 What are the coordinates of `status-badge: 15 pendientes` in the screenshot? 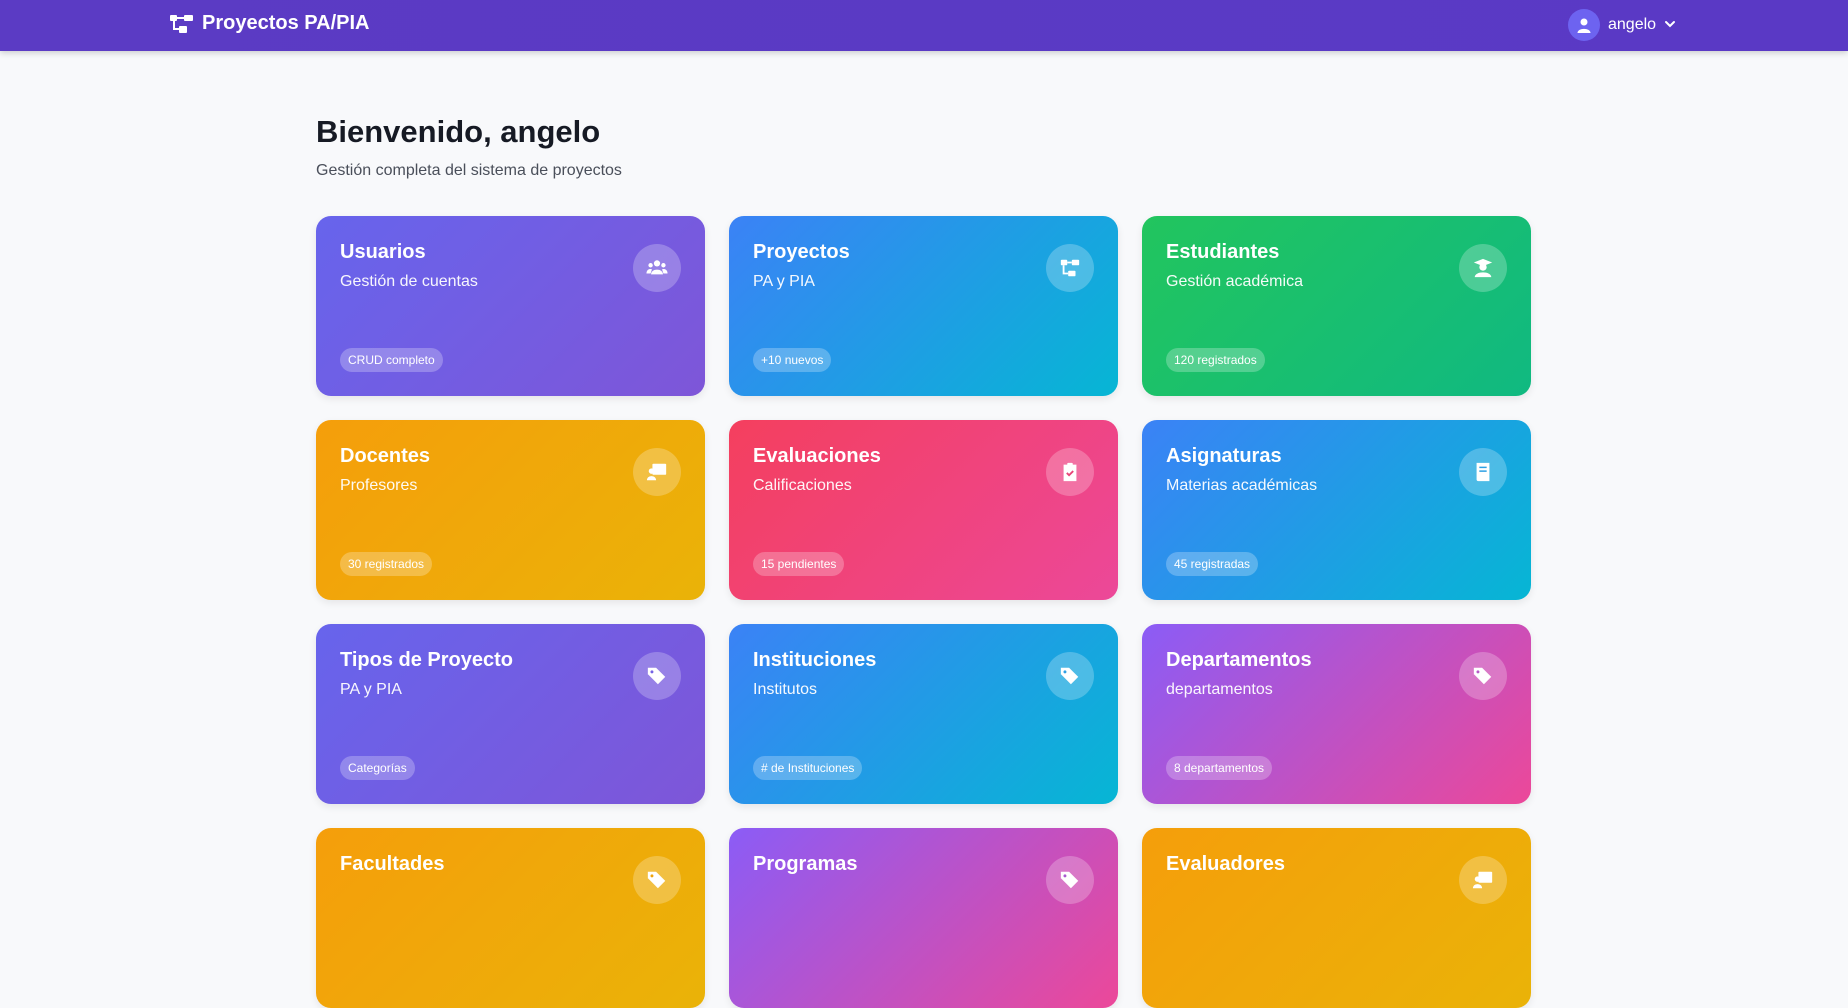 It's located at (799, 564).